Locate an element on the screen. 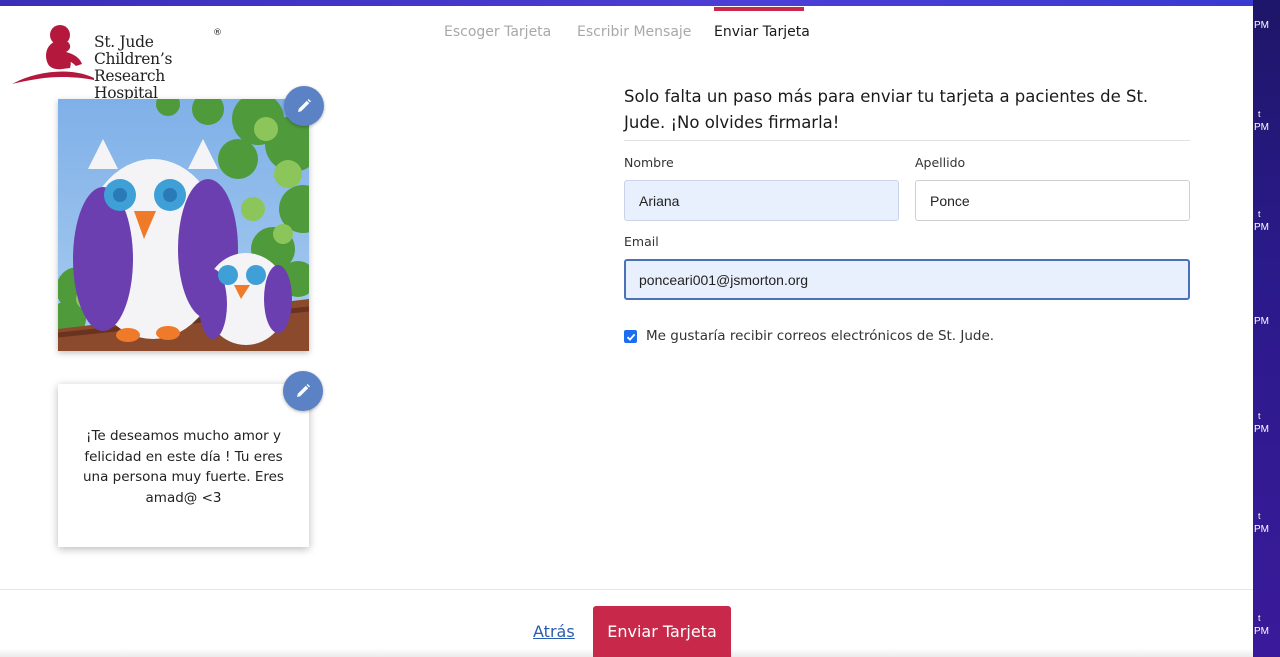  first-name-label: Nombre is located at coordinates (649, 162).